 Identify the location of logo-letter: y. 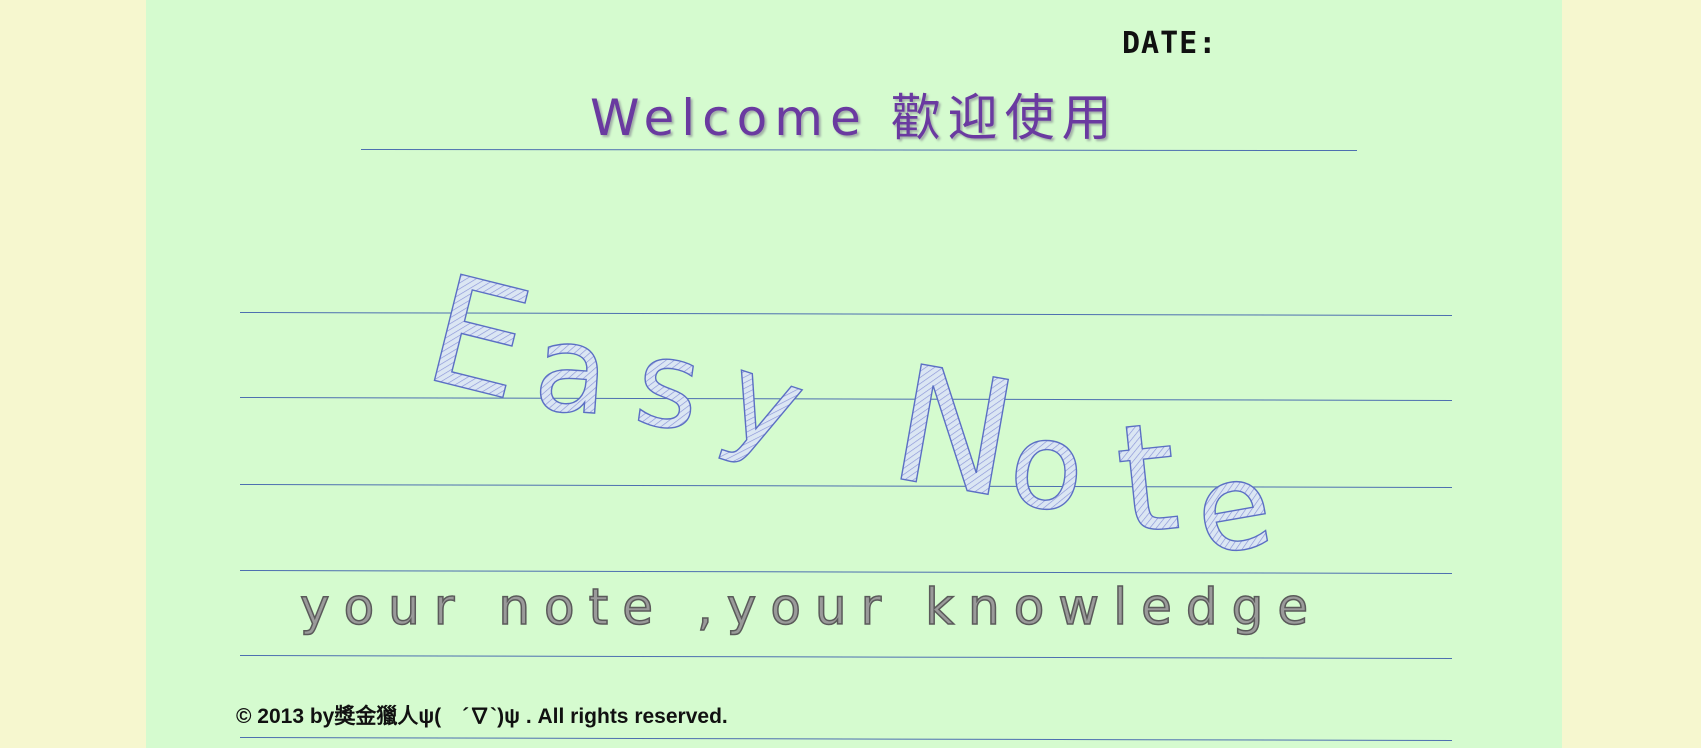
(764, 404).